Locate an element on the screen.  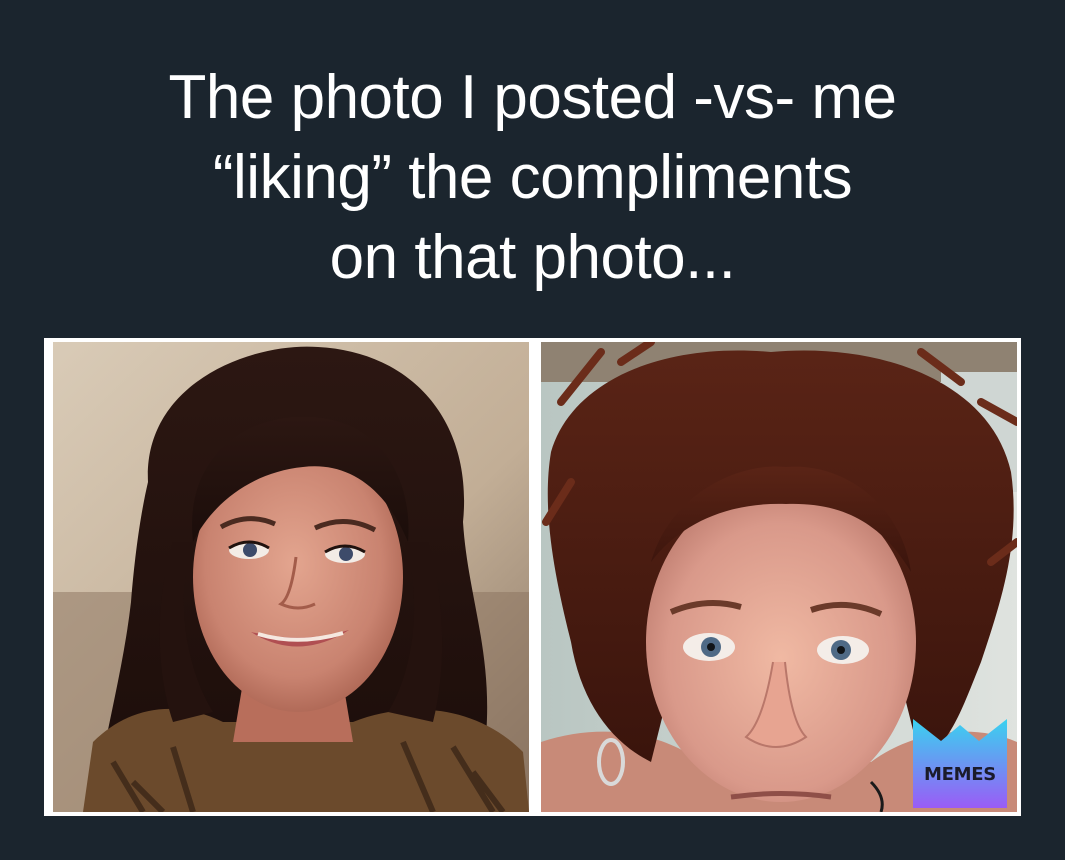
memes-watermark-logo: MEMES is located at coordinates (960, 763).